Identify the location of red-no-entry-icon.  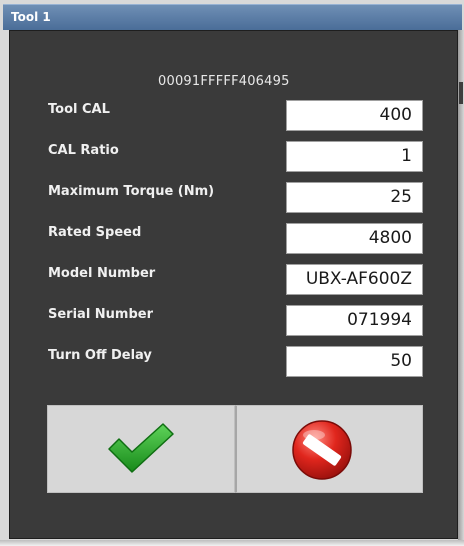
(322, 450).